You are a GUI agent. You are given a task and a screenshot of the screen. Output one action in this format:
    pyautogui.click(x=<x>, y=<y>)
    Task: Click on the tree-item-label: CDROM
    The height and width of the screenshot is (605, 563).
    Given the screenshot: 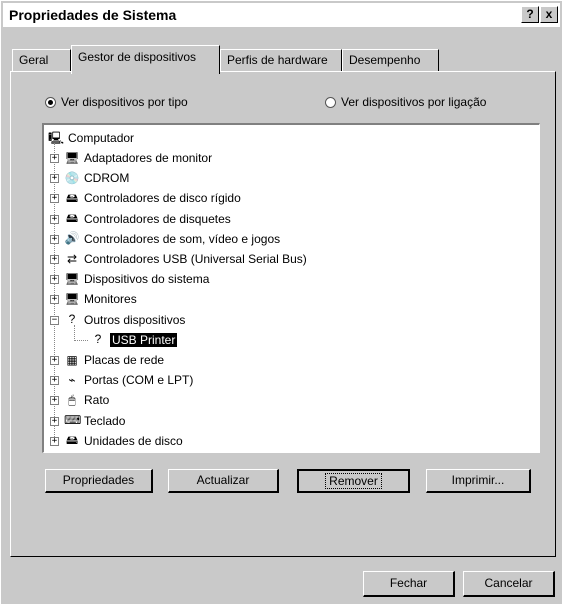 What is the action you would take?
    pyautogui.click(x=107, y=178)
    